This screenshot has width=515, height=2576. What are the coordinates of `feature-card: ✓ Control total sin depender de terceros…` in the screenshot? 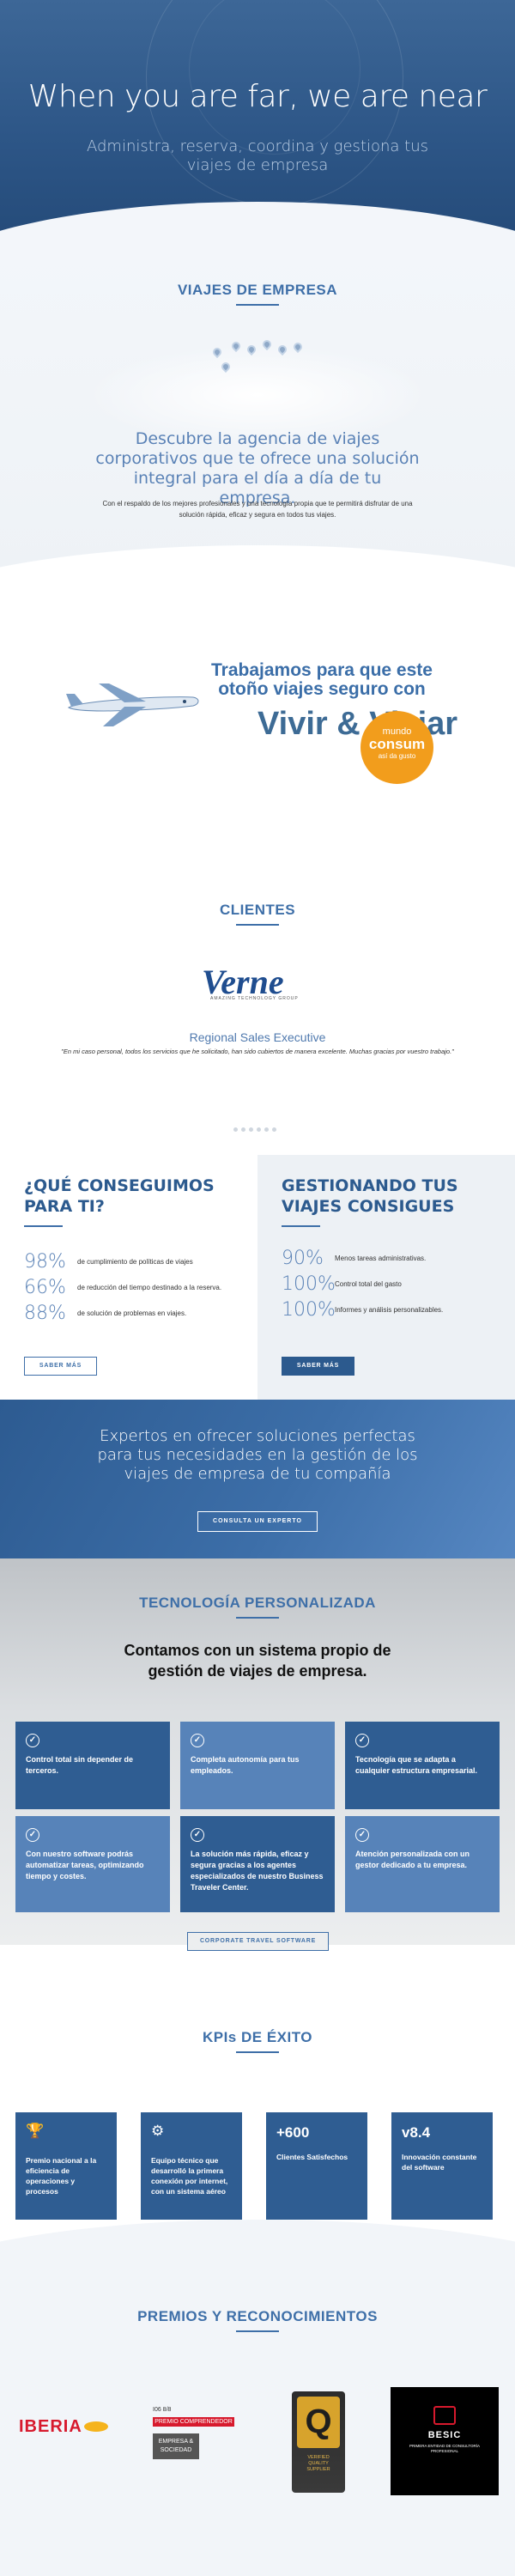 It's located at (92, 1765).